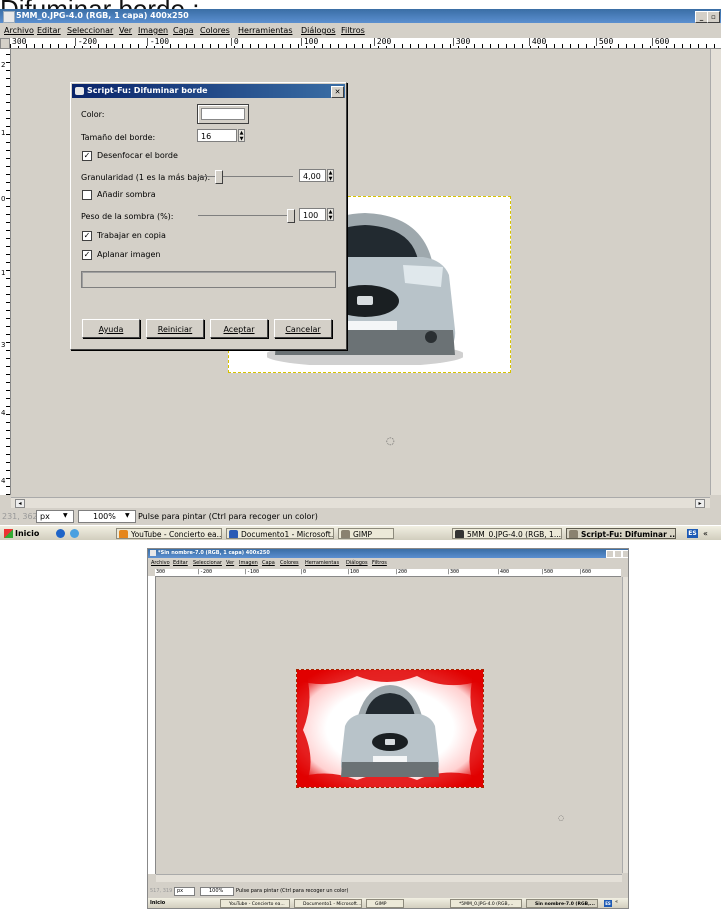 This screenshot has width=721, height=909. I want to click on shadow-weight-label: Peso de la sombra (%):, so click(127, 216).